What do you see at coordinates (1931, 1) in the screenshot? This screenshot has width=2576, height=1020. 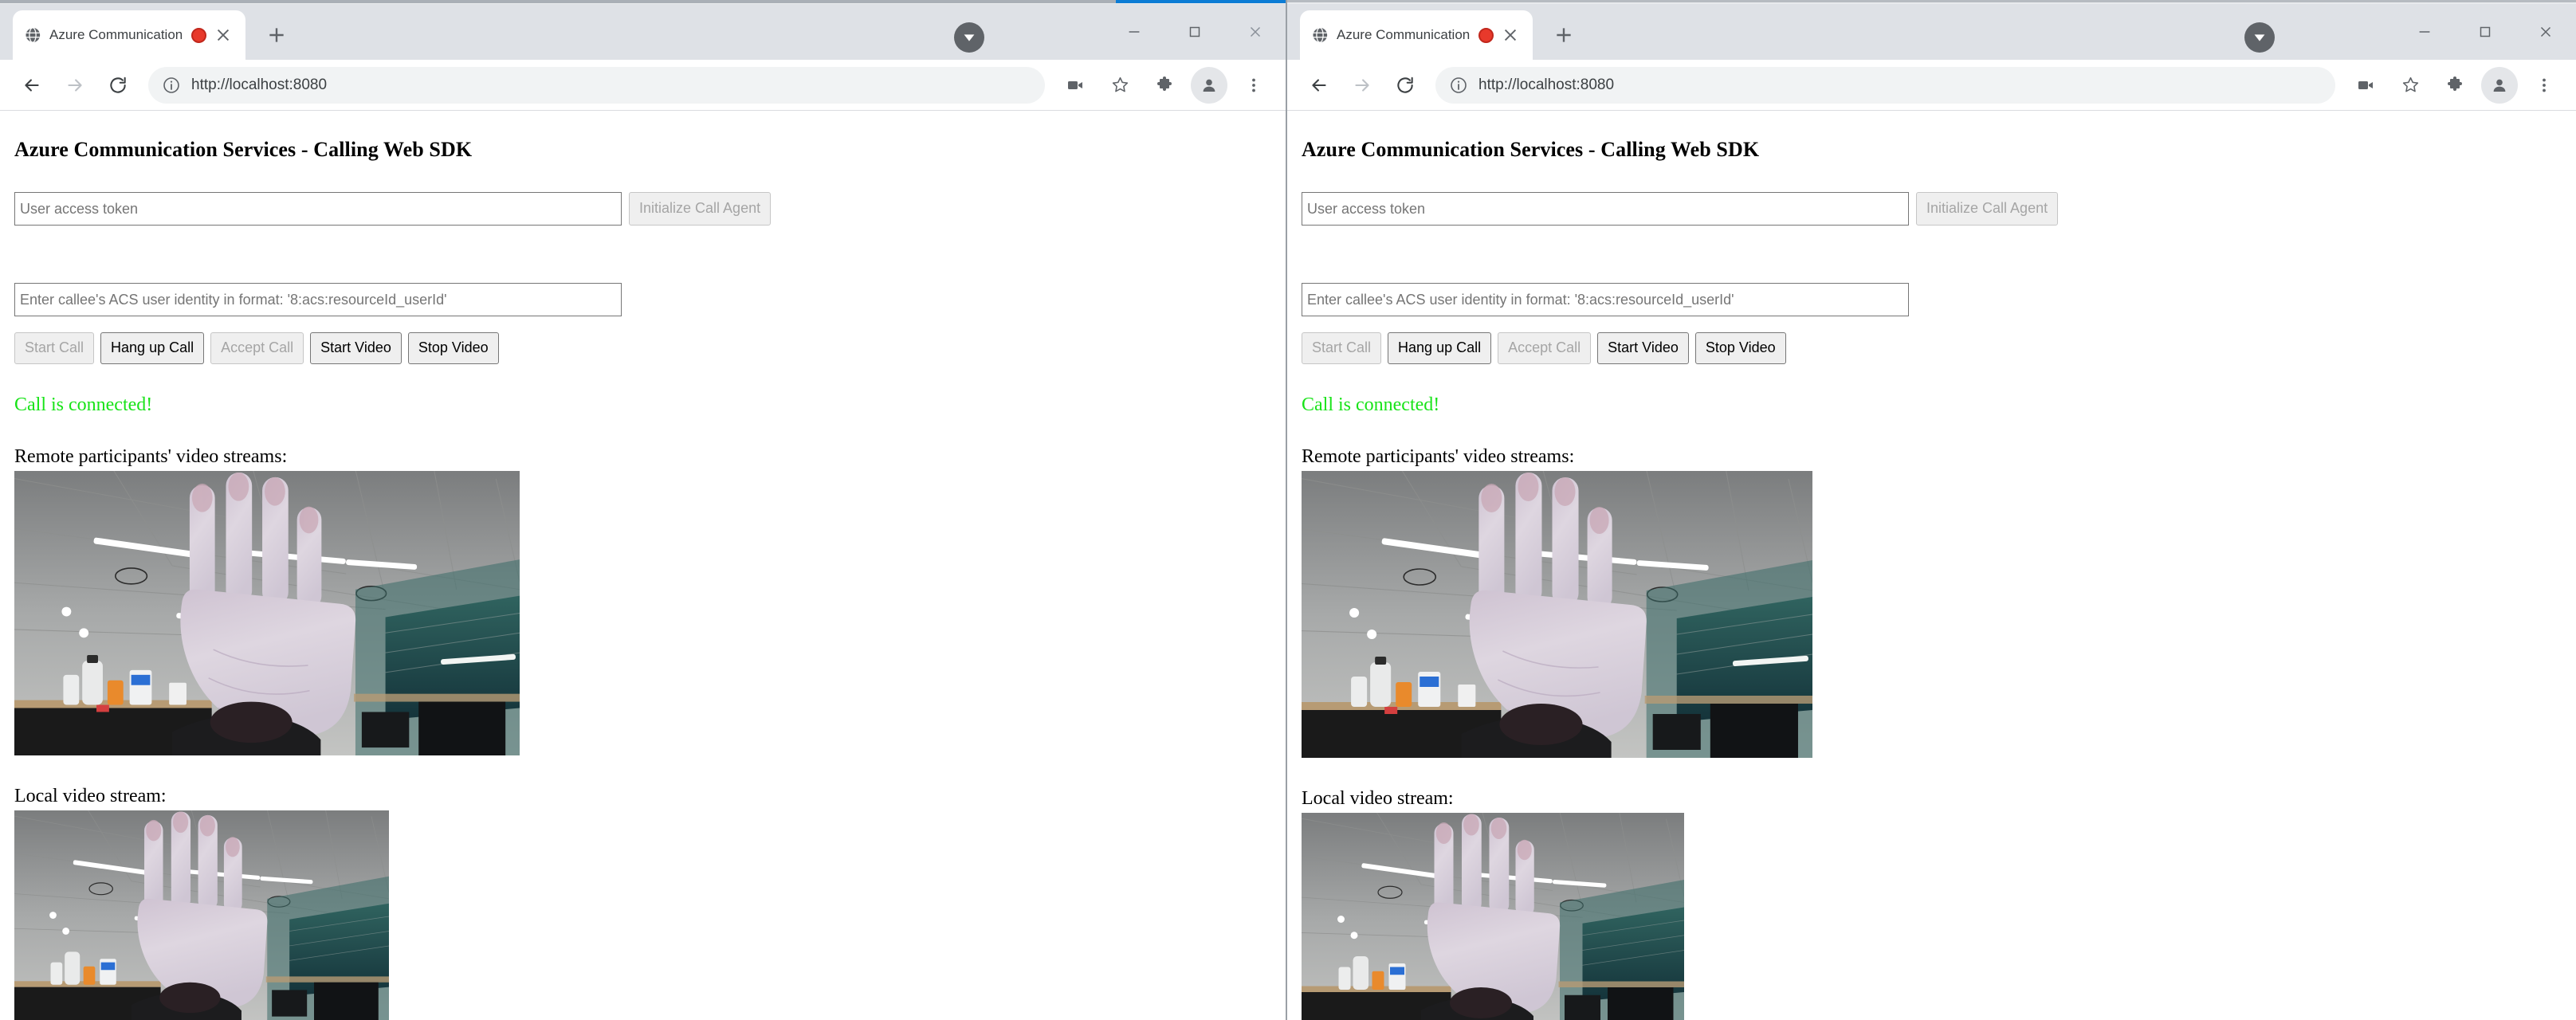 I see `snap-strip-grey-right` at bounding box center [1931, 1].